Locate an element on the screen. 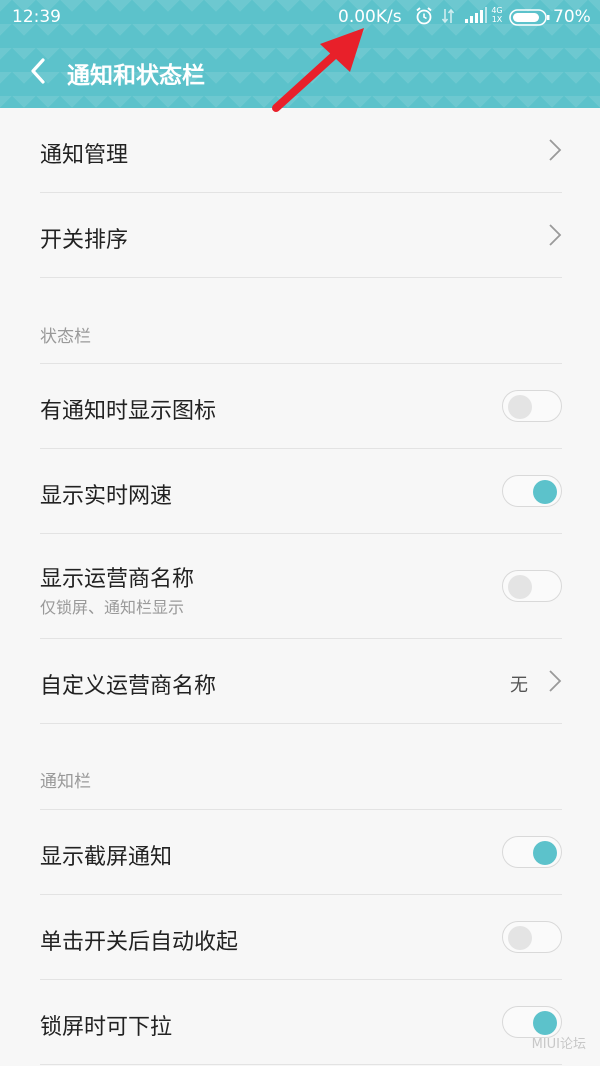 This screenshot has height=1066, width=600. show-screenshot-notification-toggle is located at coordinates (532, 852).